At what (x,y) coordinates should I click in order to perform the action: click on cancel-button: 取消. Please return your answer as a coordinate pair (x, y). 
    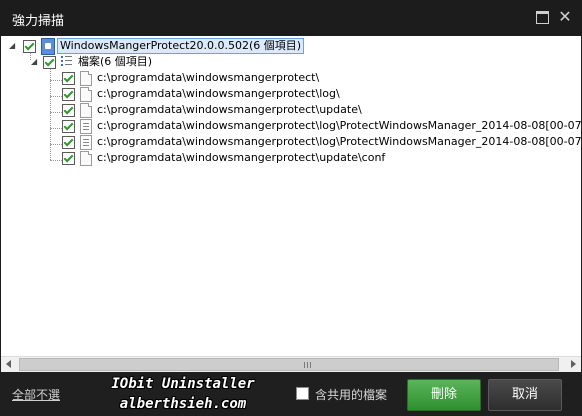
    Looking at the image, I should click on (525, 395).